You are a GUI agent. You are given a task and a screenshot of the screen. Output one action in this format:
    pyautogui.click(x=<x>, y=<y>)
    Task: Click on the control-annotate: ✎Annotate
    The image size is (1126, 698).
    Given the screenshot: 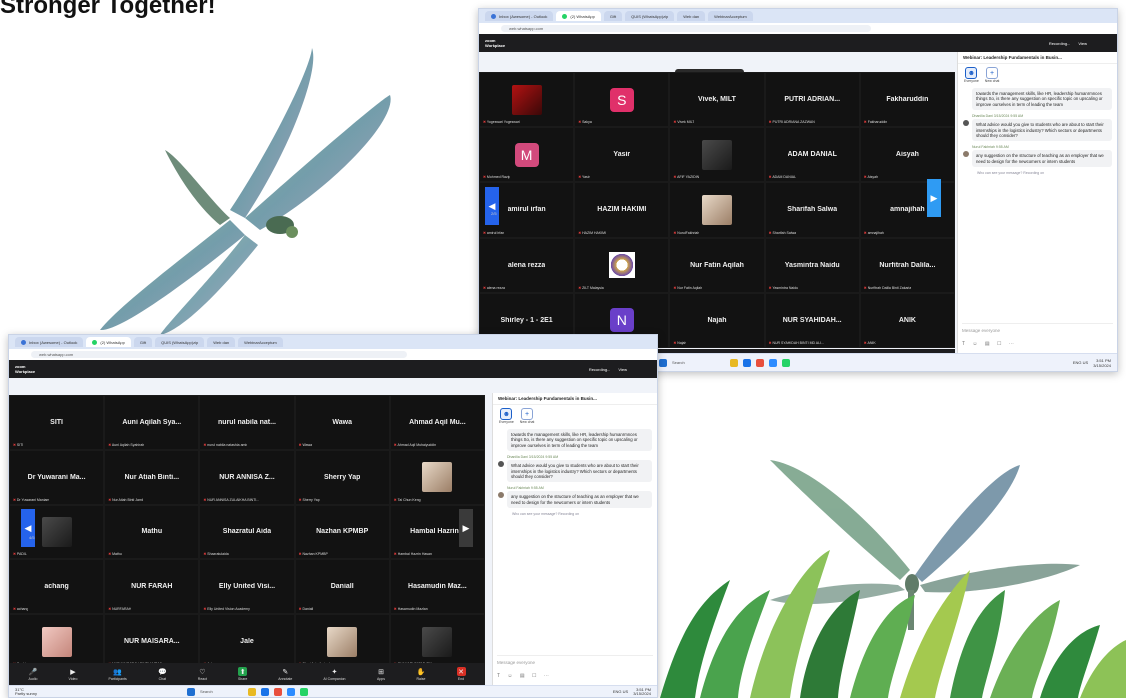 What is the action you would take?
    pyautogui.click(x=285, y=674)
    